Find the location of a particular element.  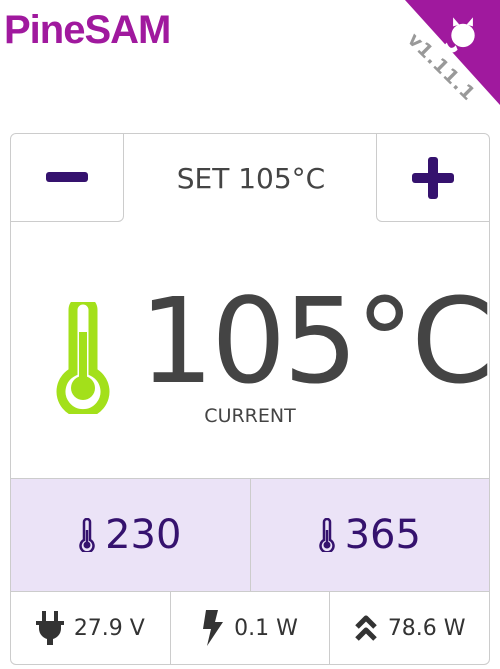

preset-value: 365 is located at coordinates (382, 535).